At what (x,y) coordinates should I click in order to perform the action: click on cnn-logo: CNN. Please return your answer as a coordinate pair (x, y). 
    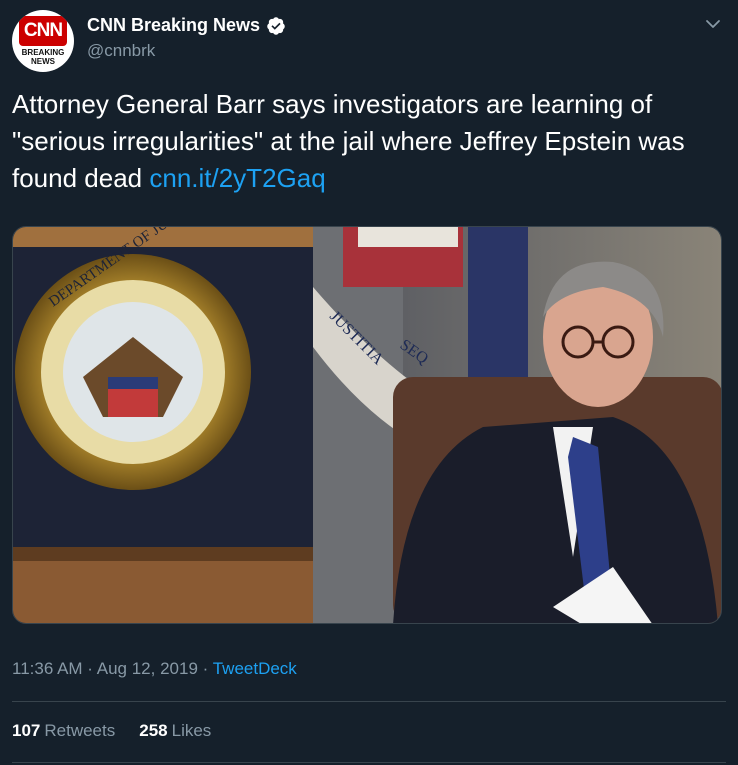
    Looking at the image, I should click on (43, 31).